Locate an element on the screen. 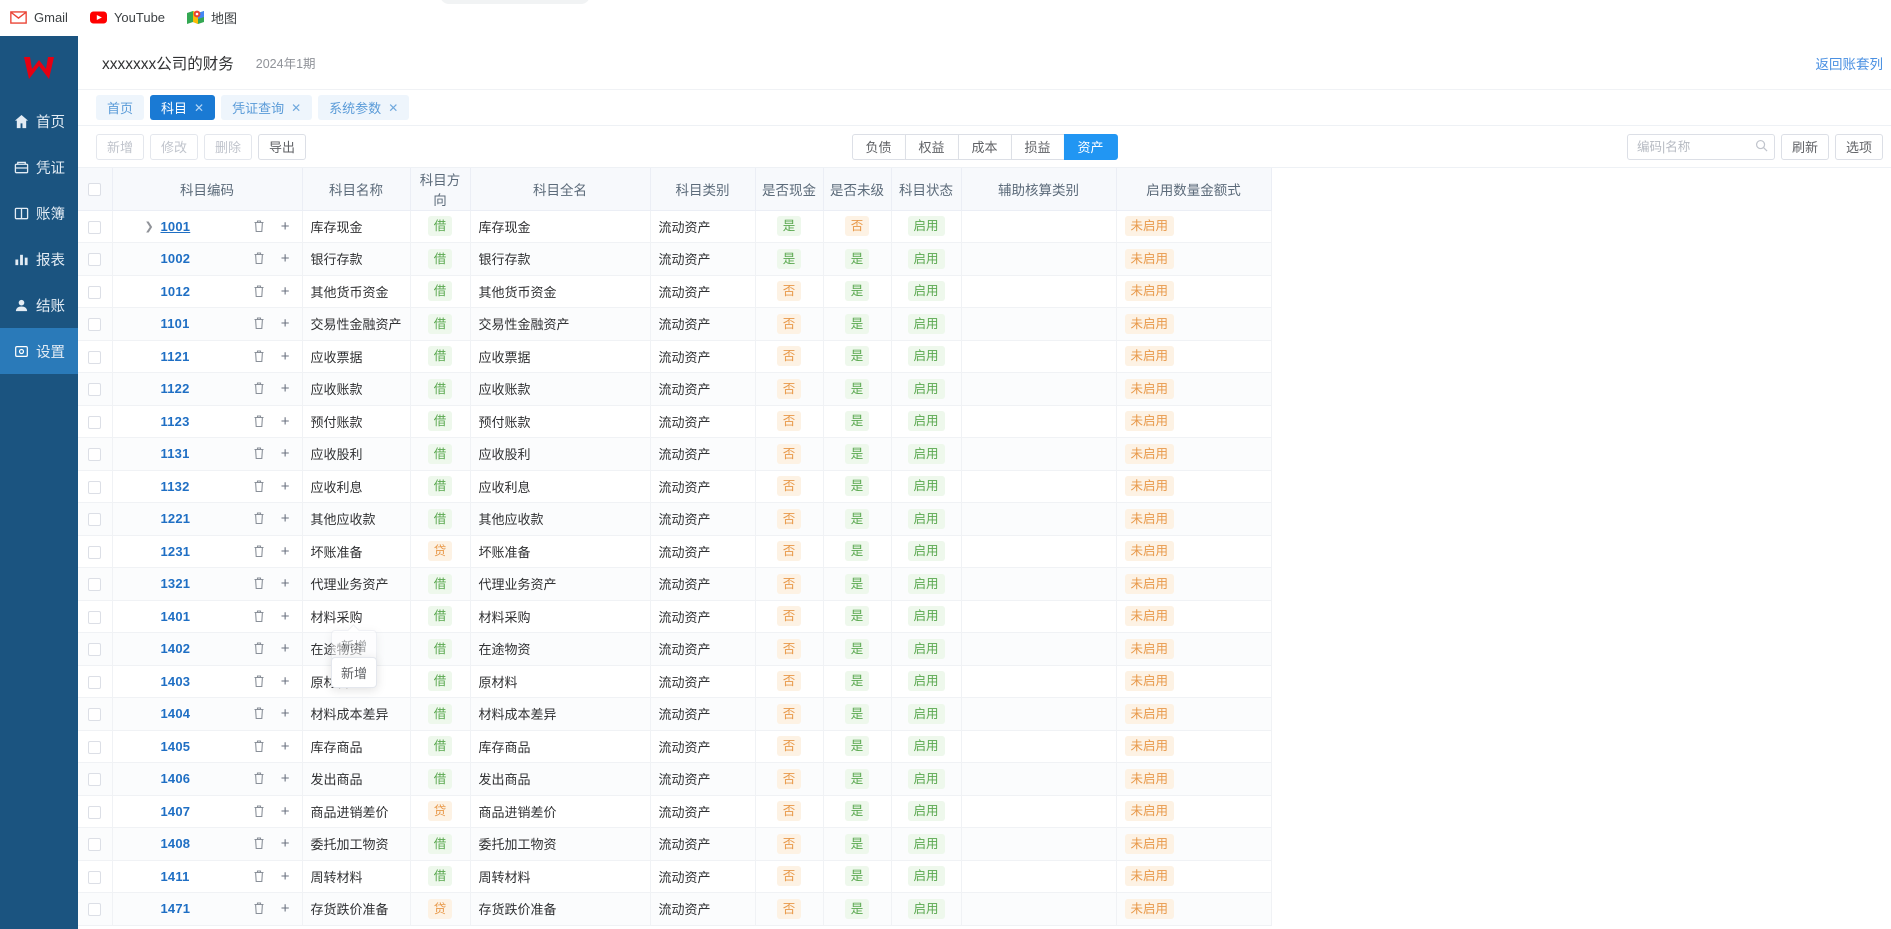  cell-code: 1403 + is located at coordinates (207, 681).